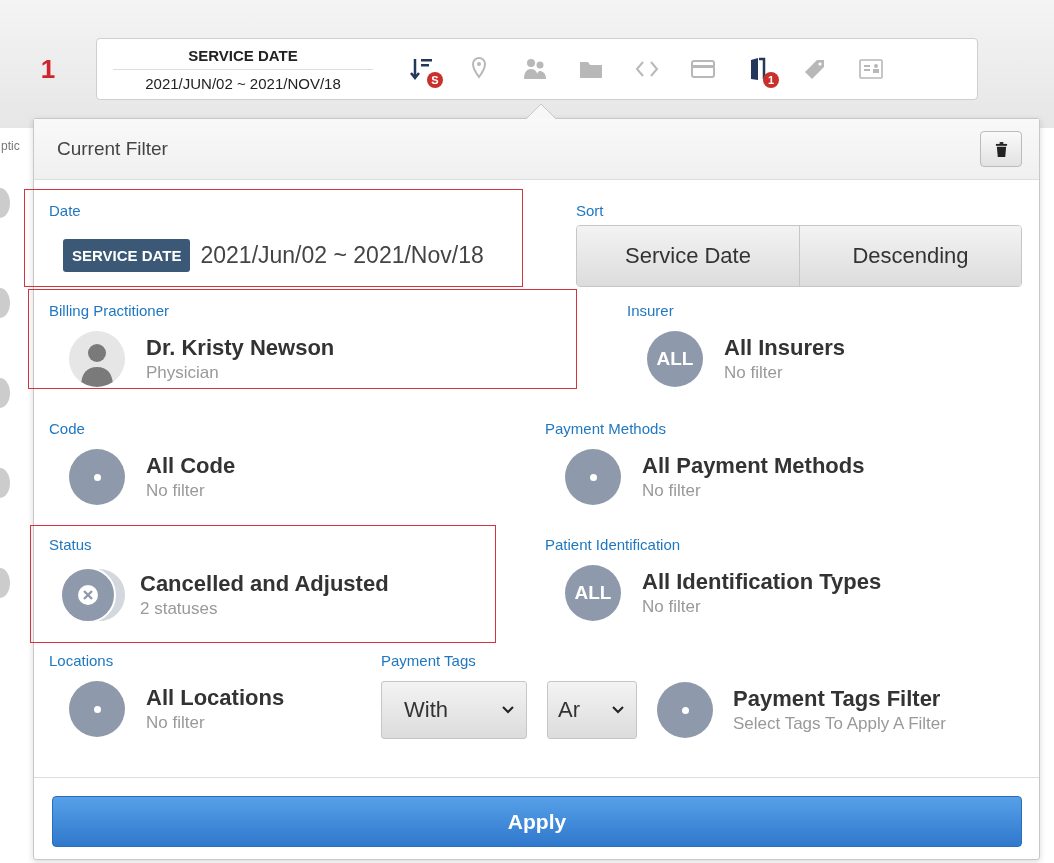 The image size is (1054, 863). Describe the element at coordinates (785, 348) in the screenshot. I see `filter-value: All Insurers` at that location.